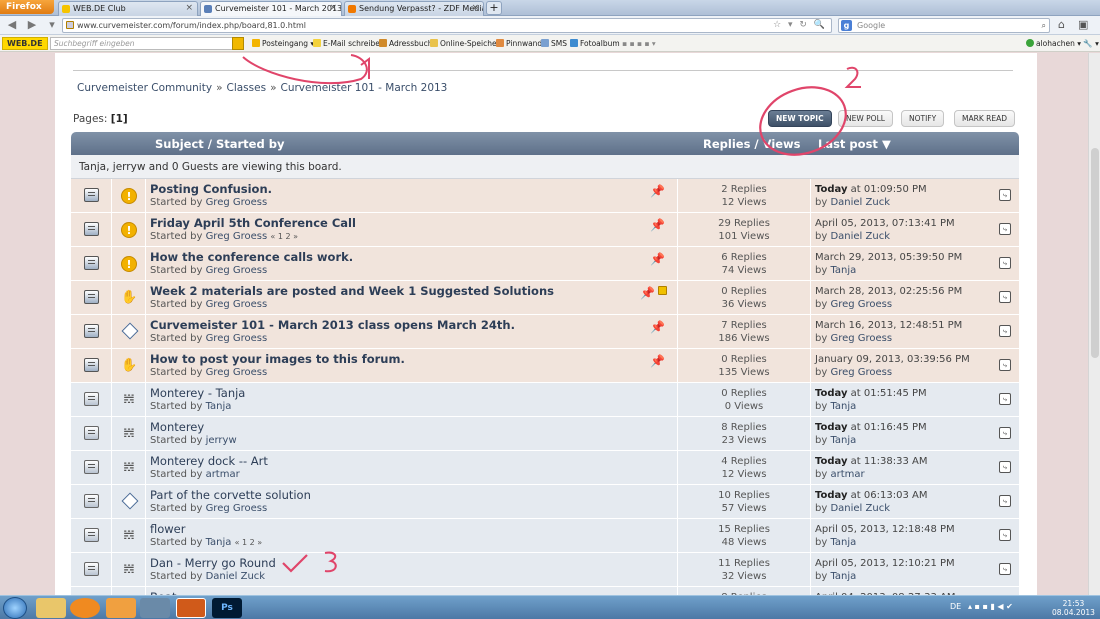 This screenshot has height=619, width=1100. What do you see at coordinates (70, 25) in the screenshot?
I see `site-identity-icon` at bounding box center [70, 25].